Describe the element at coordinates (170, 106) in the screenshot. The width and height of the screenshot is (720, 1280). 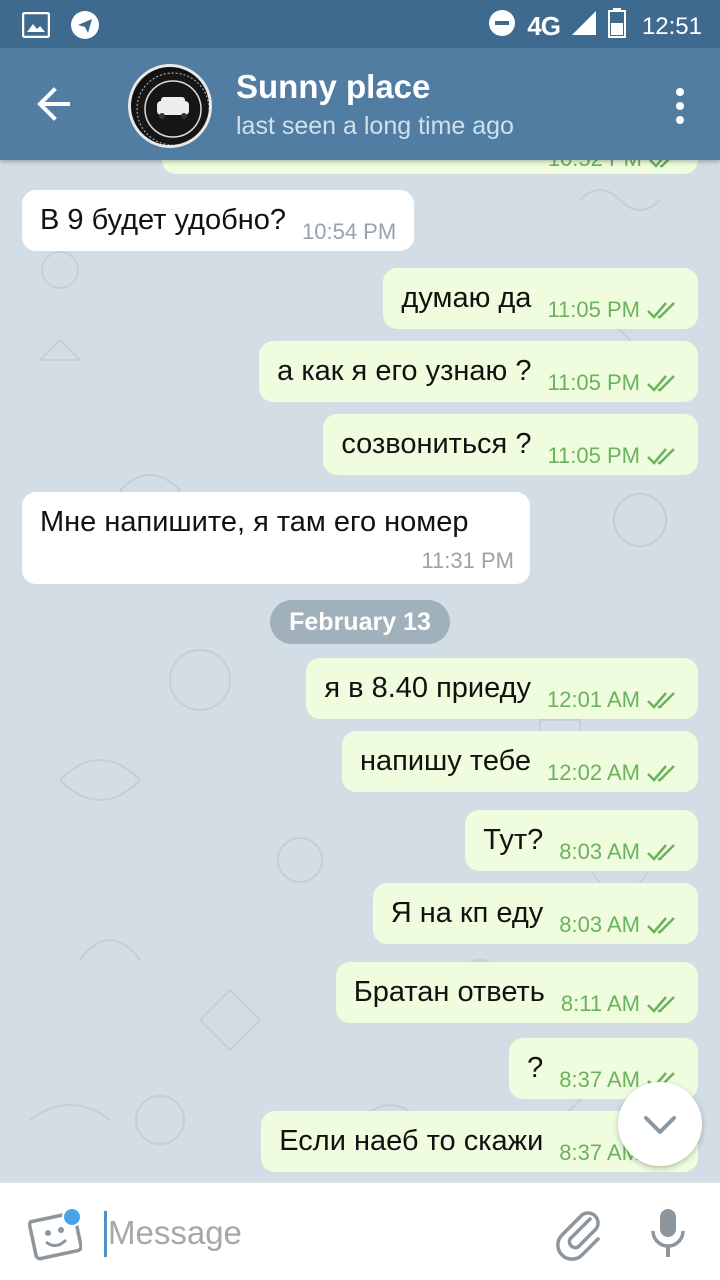
I see `avatar` at that location.